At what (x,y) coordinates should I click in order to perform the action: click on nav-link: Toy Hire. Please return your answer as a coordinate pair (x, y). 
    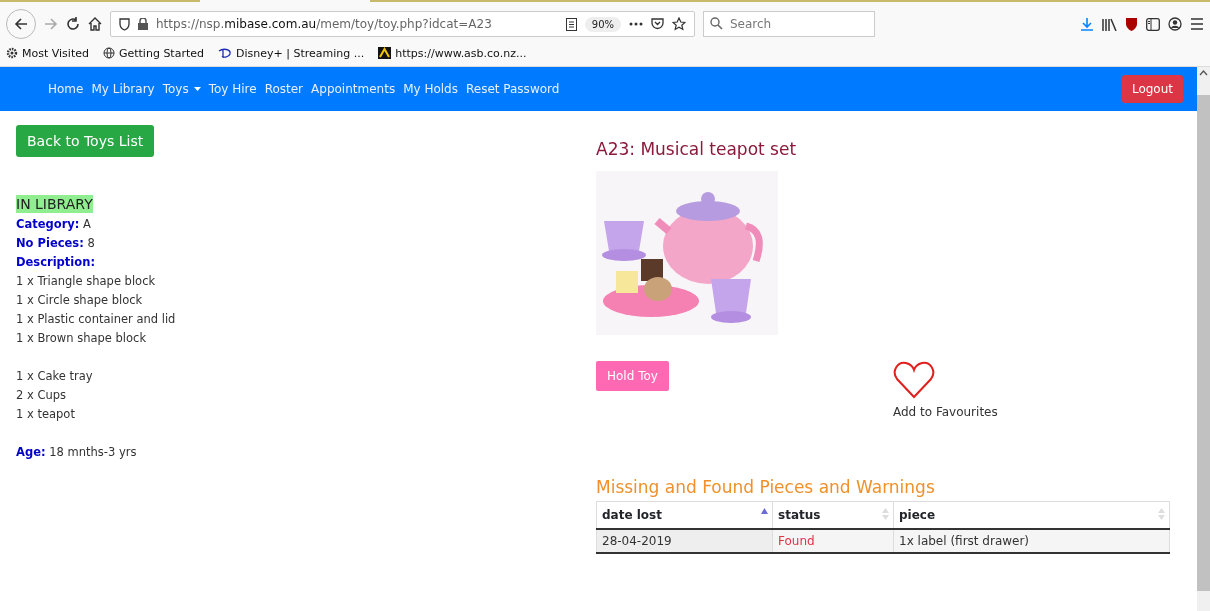
    Looking at the image, I should click on (232, 89).